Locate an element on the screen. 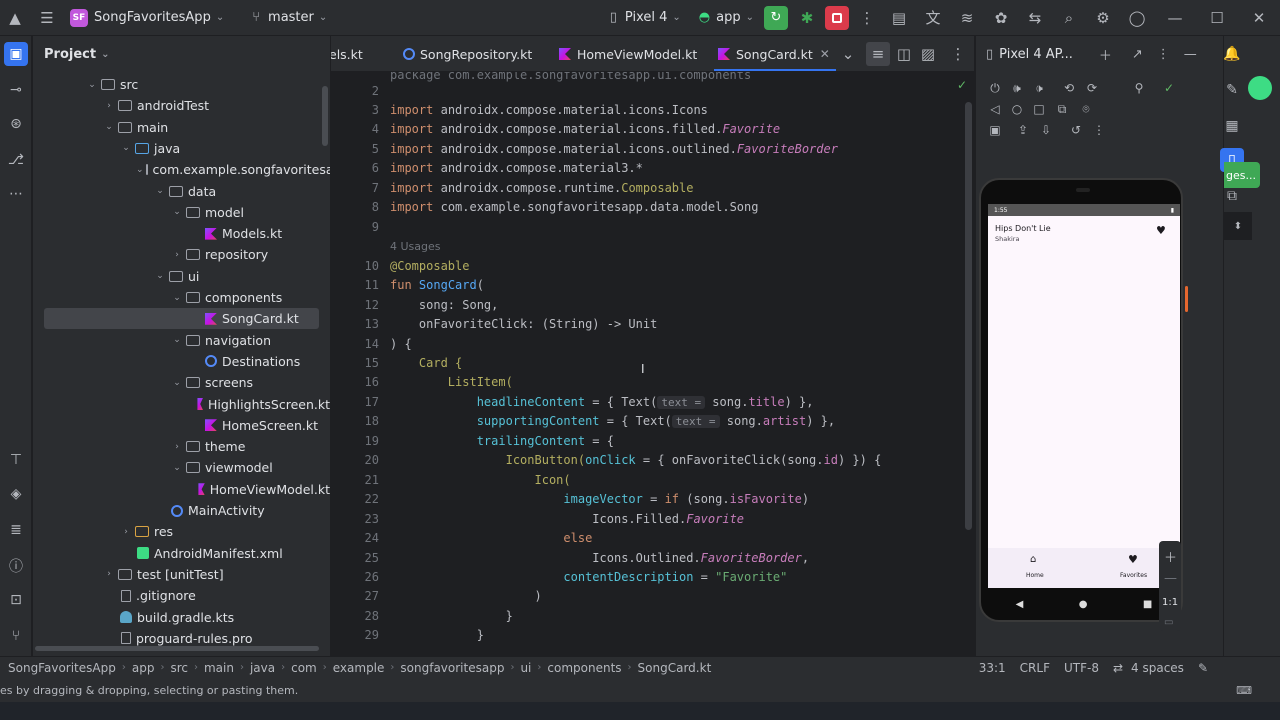 This screenshot has width=1280, height=720. tree-item: ⌄ navigation is located at coordinates (181, 340).